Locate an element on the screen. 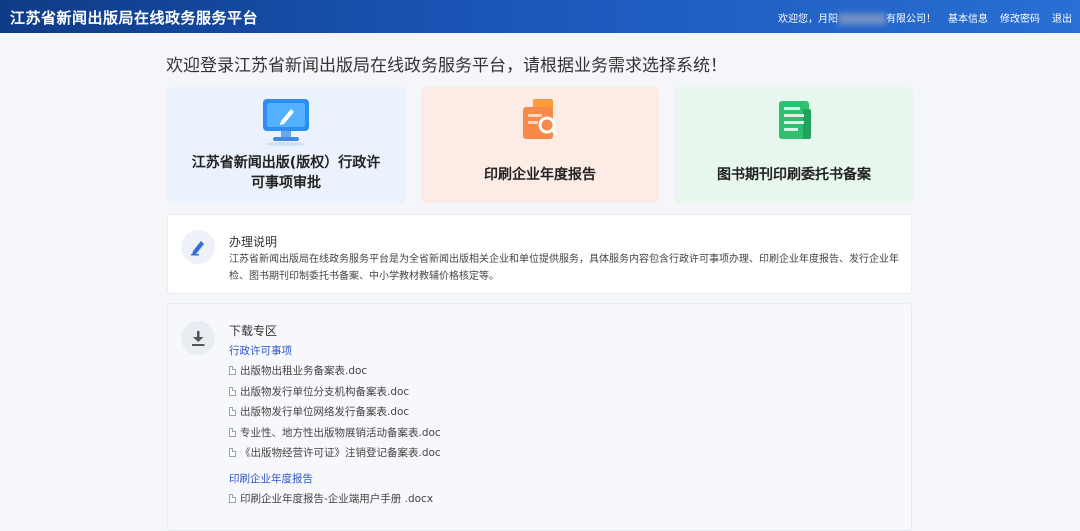 This screenshot has width=1080, height=531. card-license-approval: 江苏省新闻出版(版权）行政许可事项审批 is located at coordinates (286, 145).